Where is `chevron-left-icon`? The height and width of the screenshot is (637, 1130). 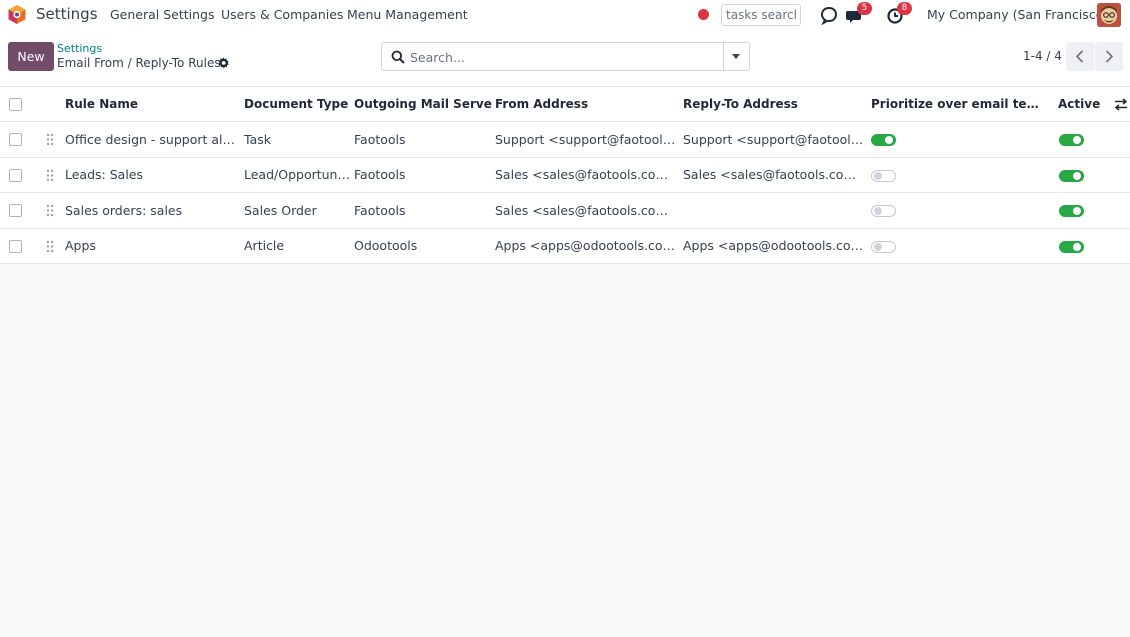
chevron-left-icon is located at coordinates (1079, 56).